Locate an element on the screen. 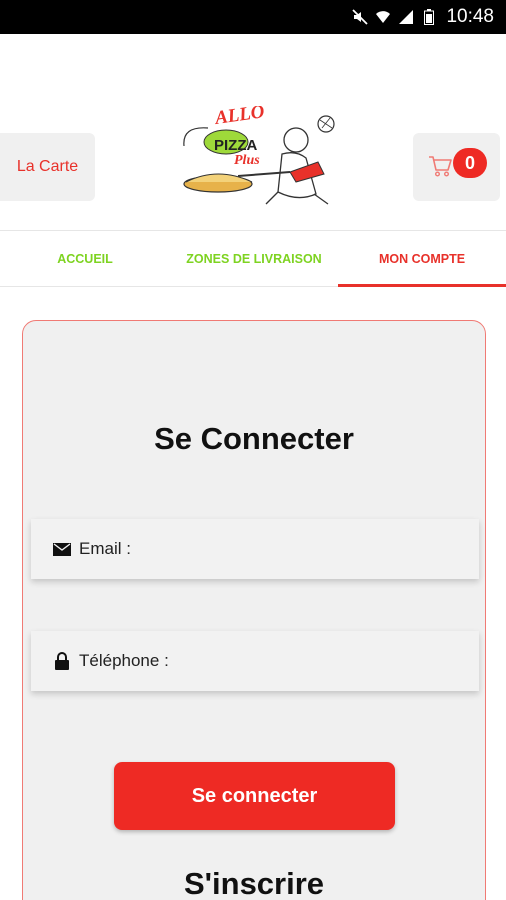  email-field: Email : is located at coordinates (255, 549).